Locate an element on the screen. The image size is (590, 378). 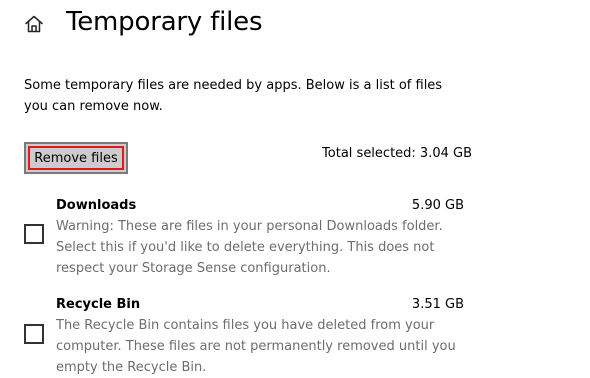
remove-files-button: Remove files is located at coordinates (76, 158).